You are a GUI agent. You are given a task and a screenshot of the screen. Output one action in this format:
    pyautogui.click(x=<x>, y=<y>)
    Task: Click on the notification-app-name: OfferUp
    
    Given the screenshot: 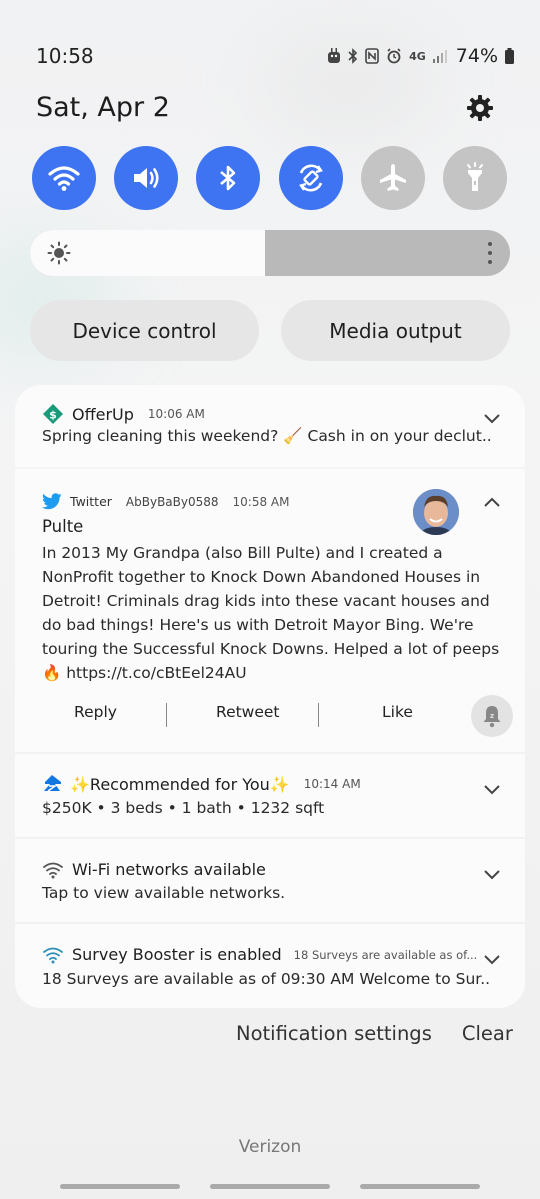 What is the action you would take?
    pyautogui.click(x=103, y=414)
    